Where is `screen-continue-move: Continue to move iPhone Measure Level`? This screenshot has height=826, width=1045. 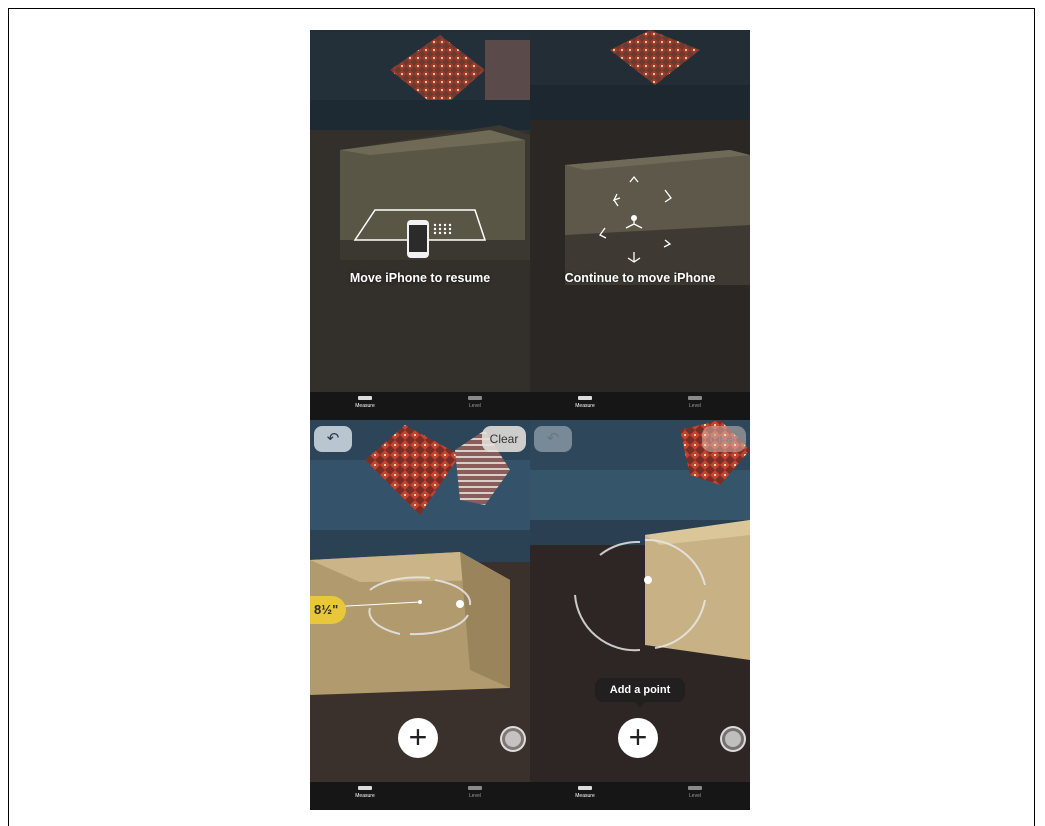 screen-continue-move: Continue to move iPhone Measure Level is located at coordinates (640, 225).